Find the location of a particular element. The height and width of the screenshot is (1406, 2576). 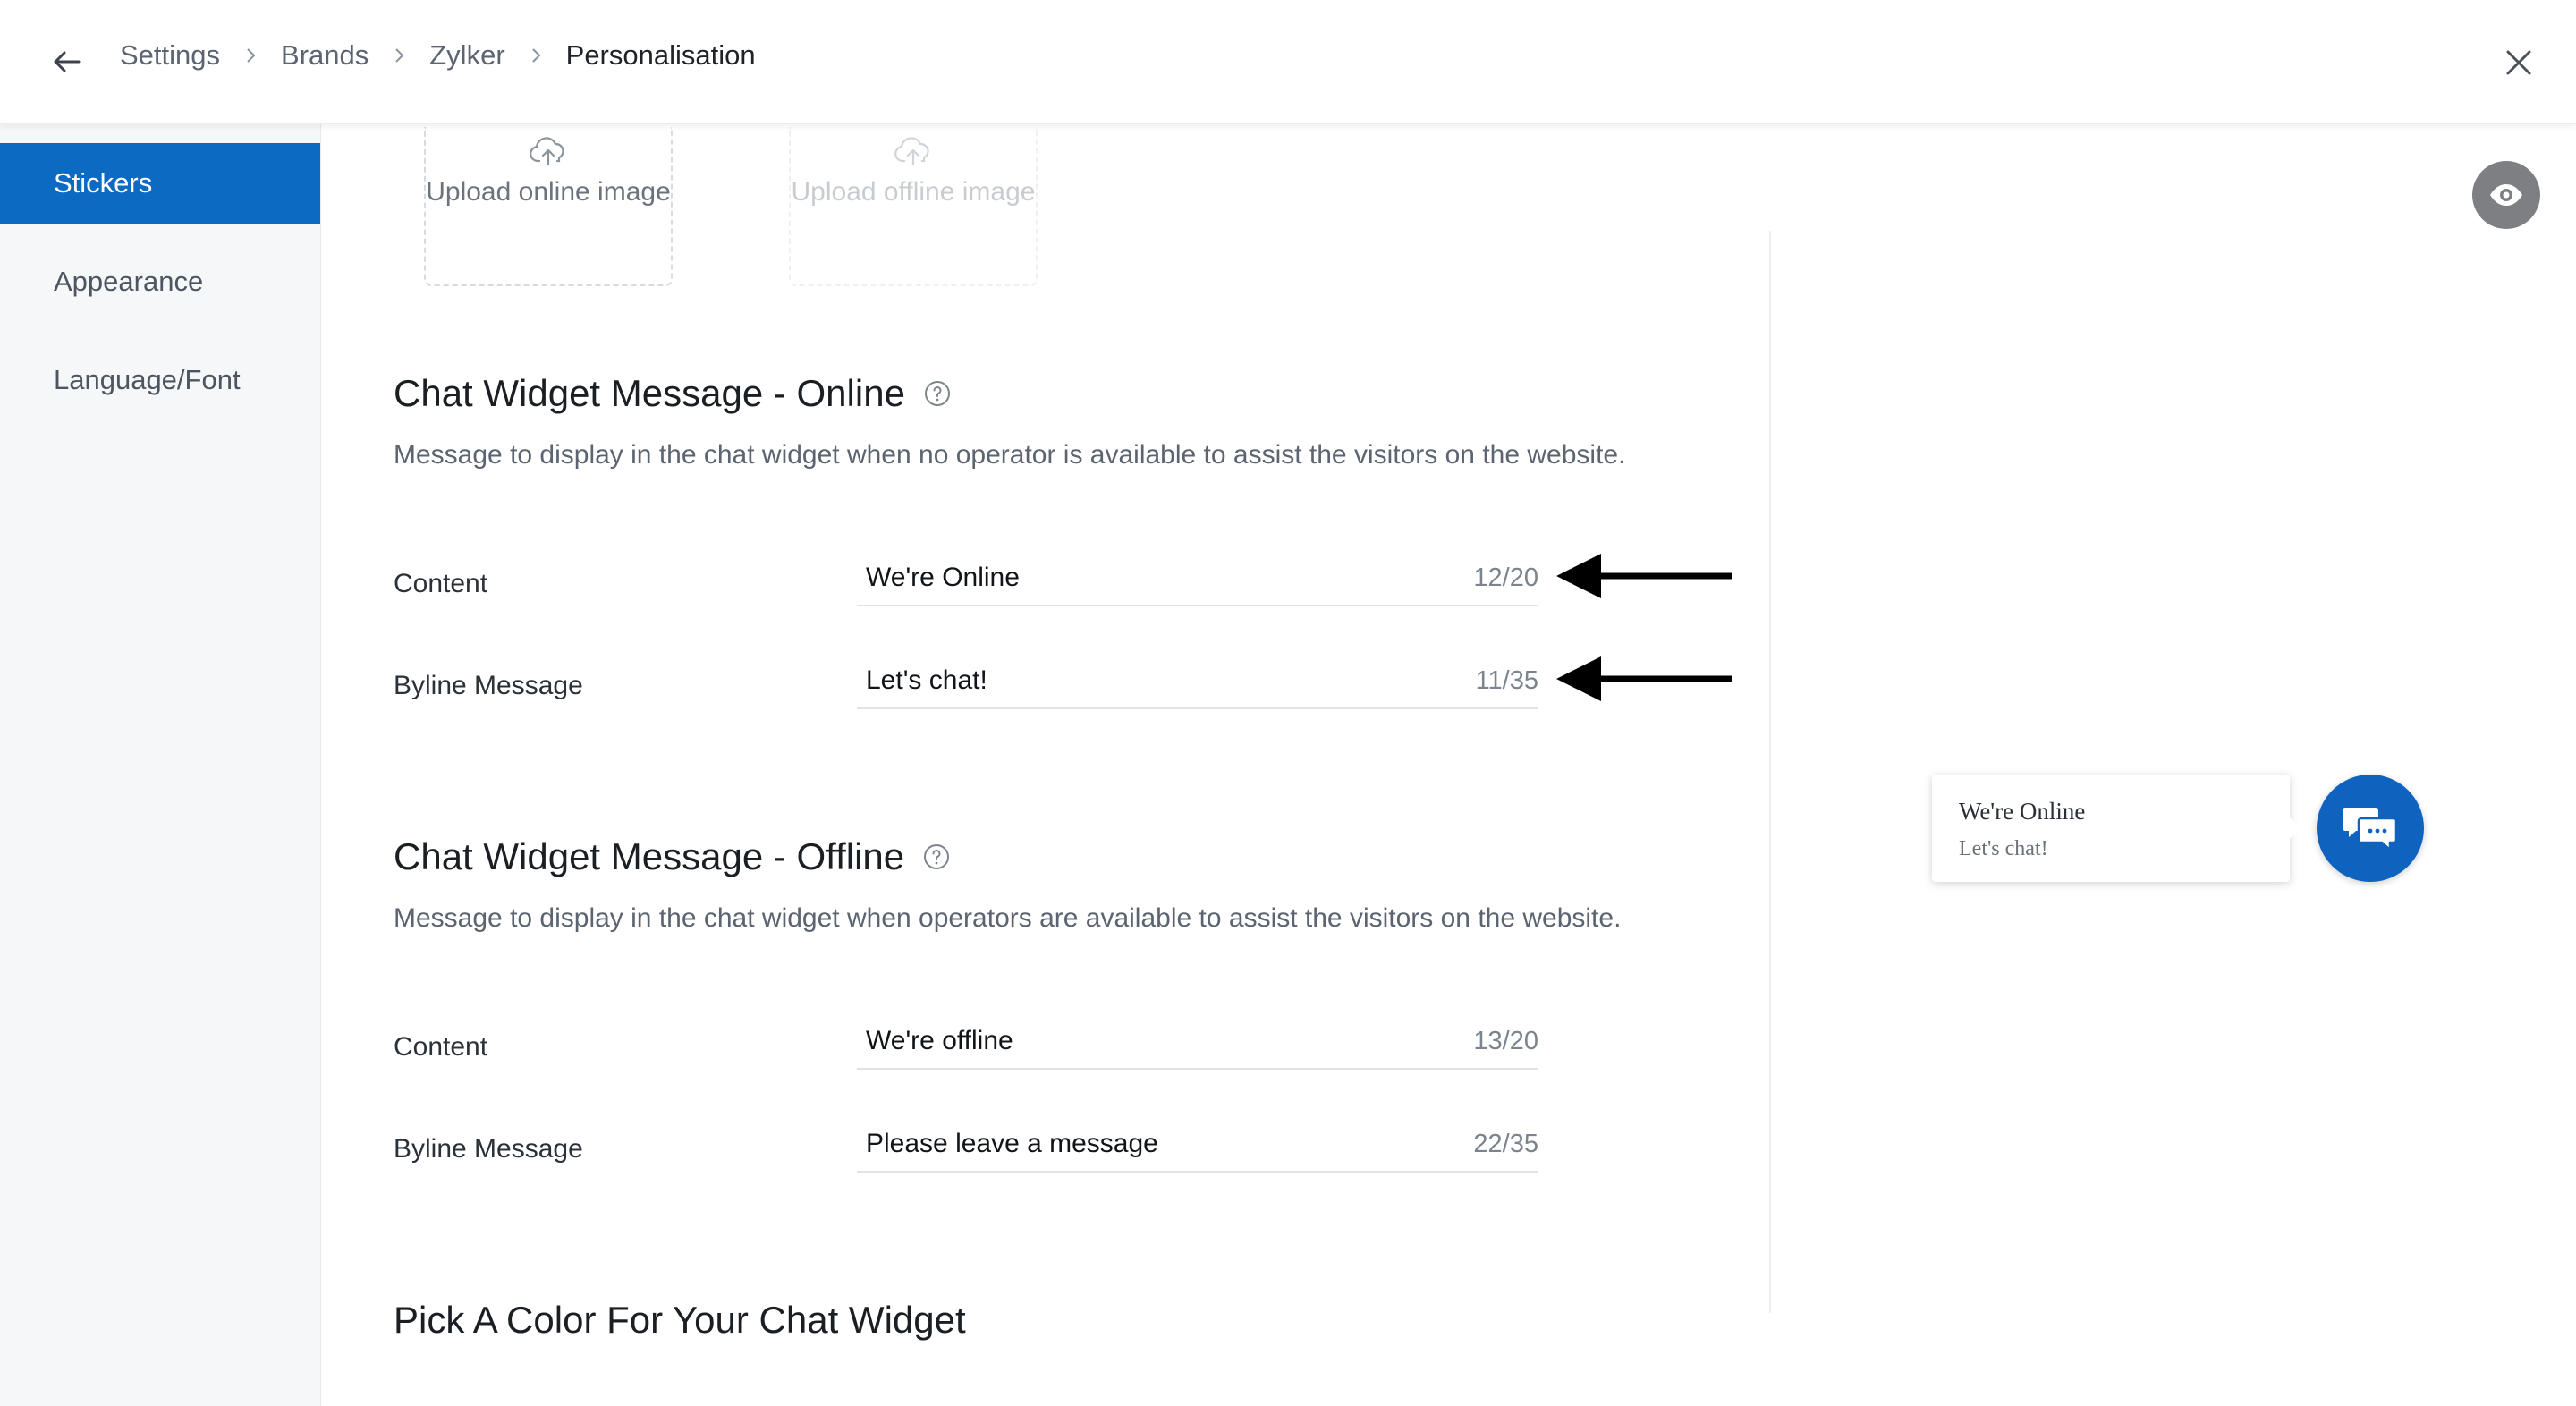

offline-section-title-text: Chat Widget Message - Offline is located at coordinates (649, 856).